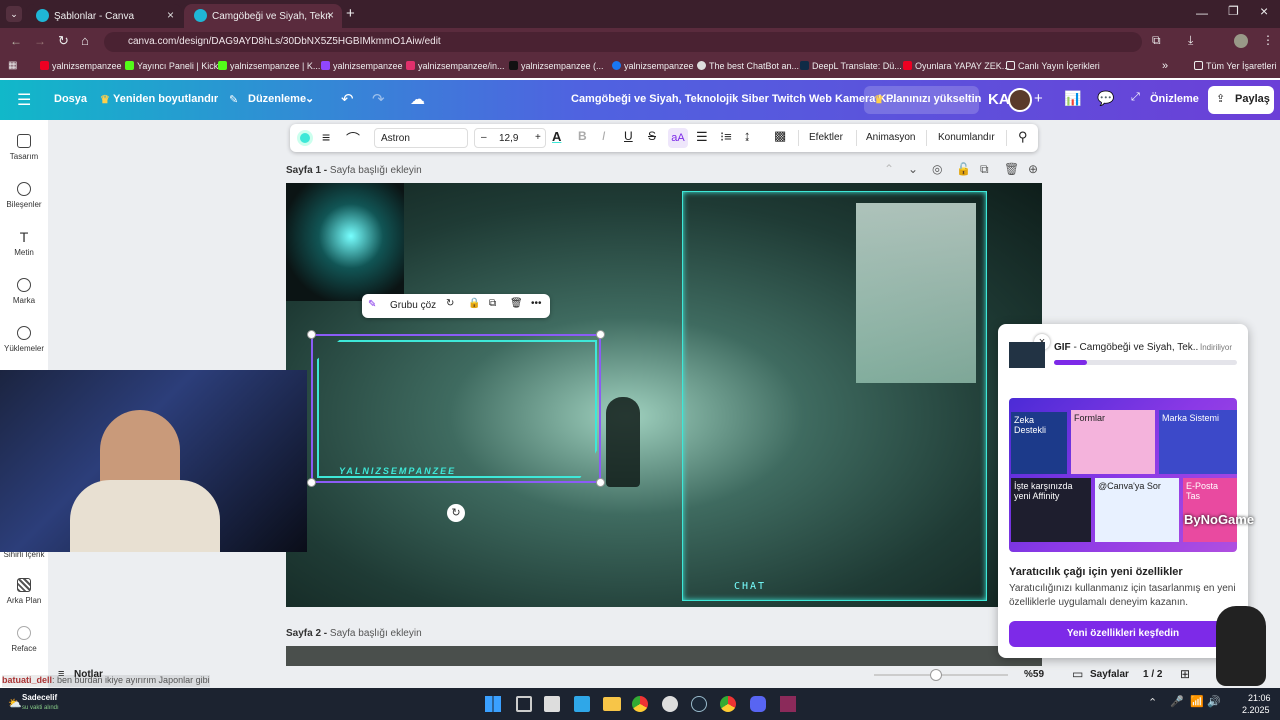 The image size is (1280, 720). I want to click on sidebar-item-text: T Metin, so click(24, 243).